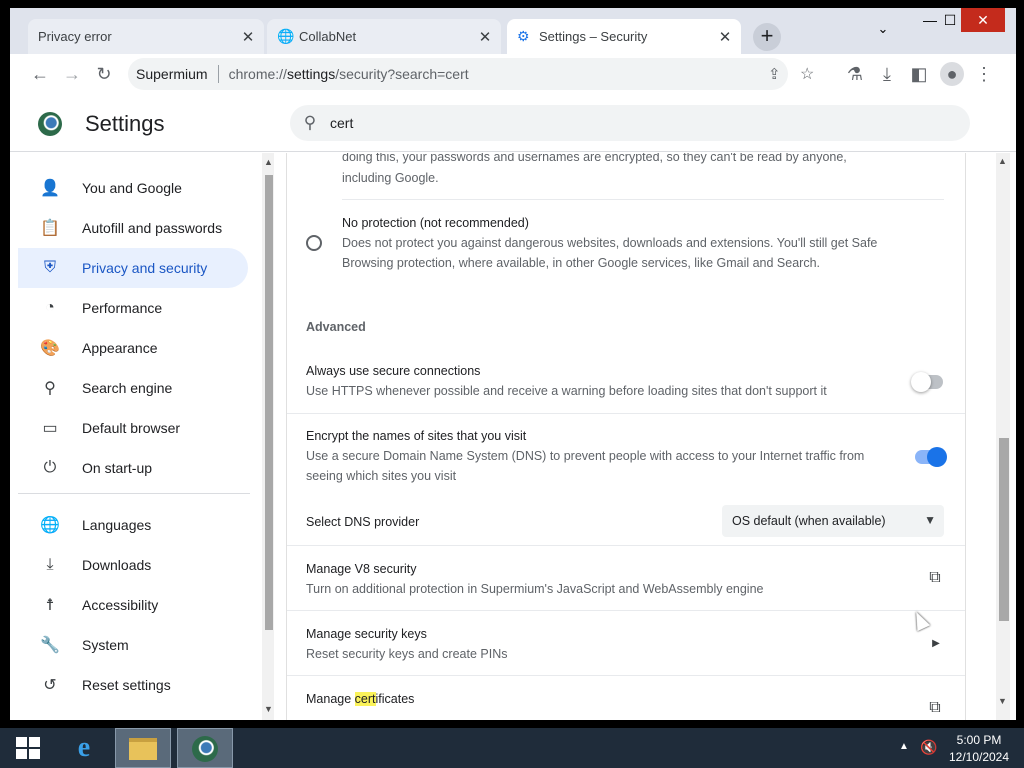  What do you see at coordinates (650, 123) in the screenshot?
I see `search-input` at bounding box center [650, 123].